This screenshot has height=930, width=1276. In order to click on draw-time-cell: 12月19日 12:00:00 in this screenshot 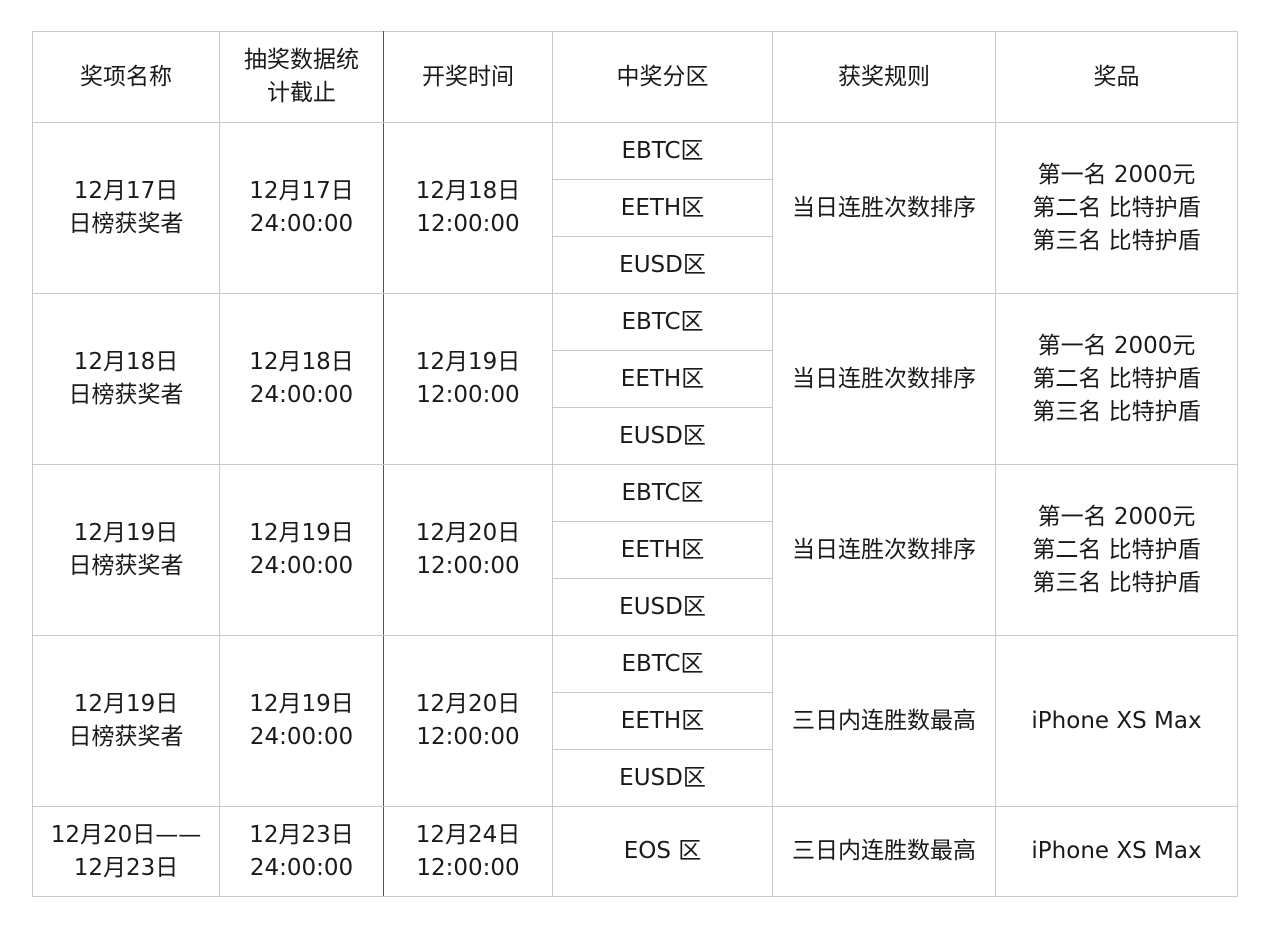, I will do `click(468, 379)`.